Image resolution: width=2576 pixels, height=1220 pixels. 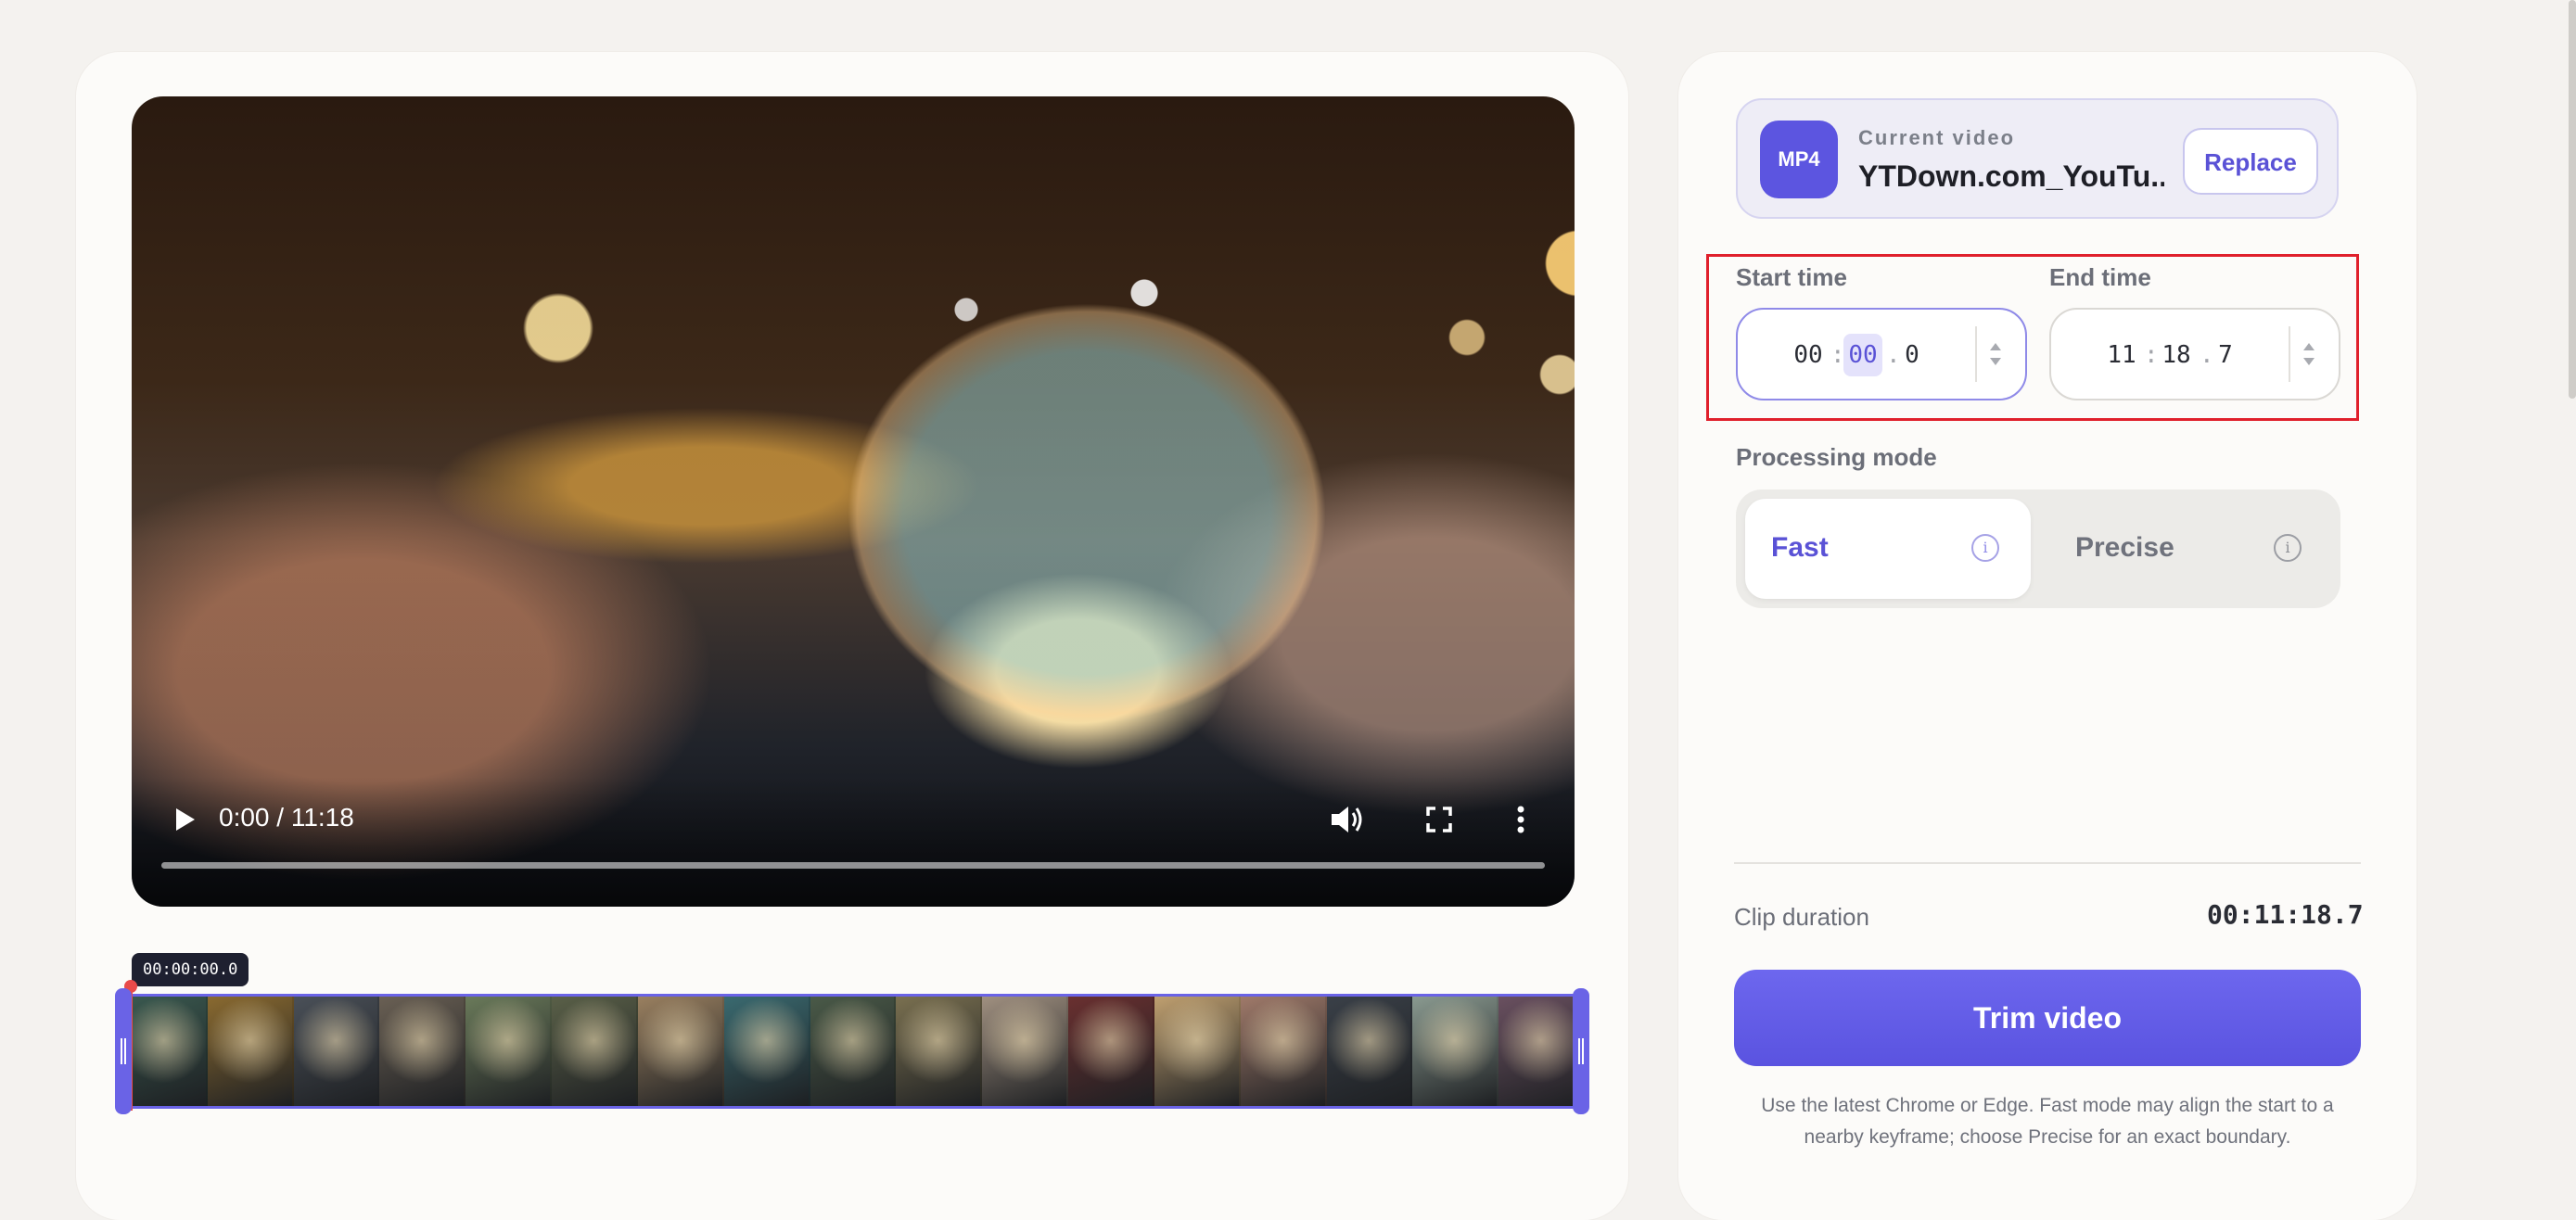 I want to click on play-icon, so click(x=186, y=819).